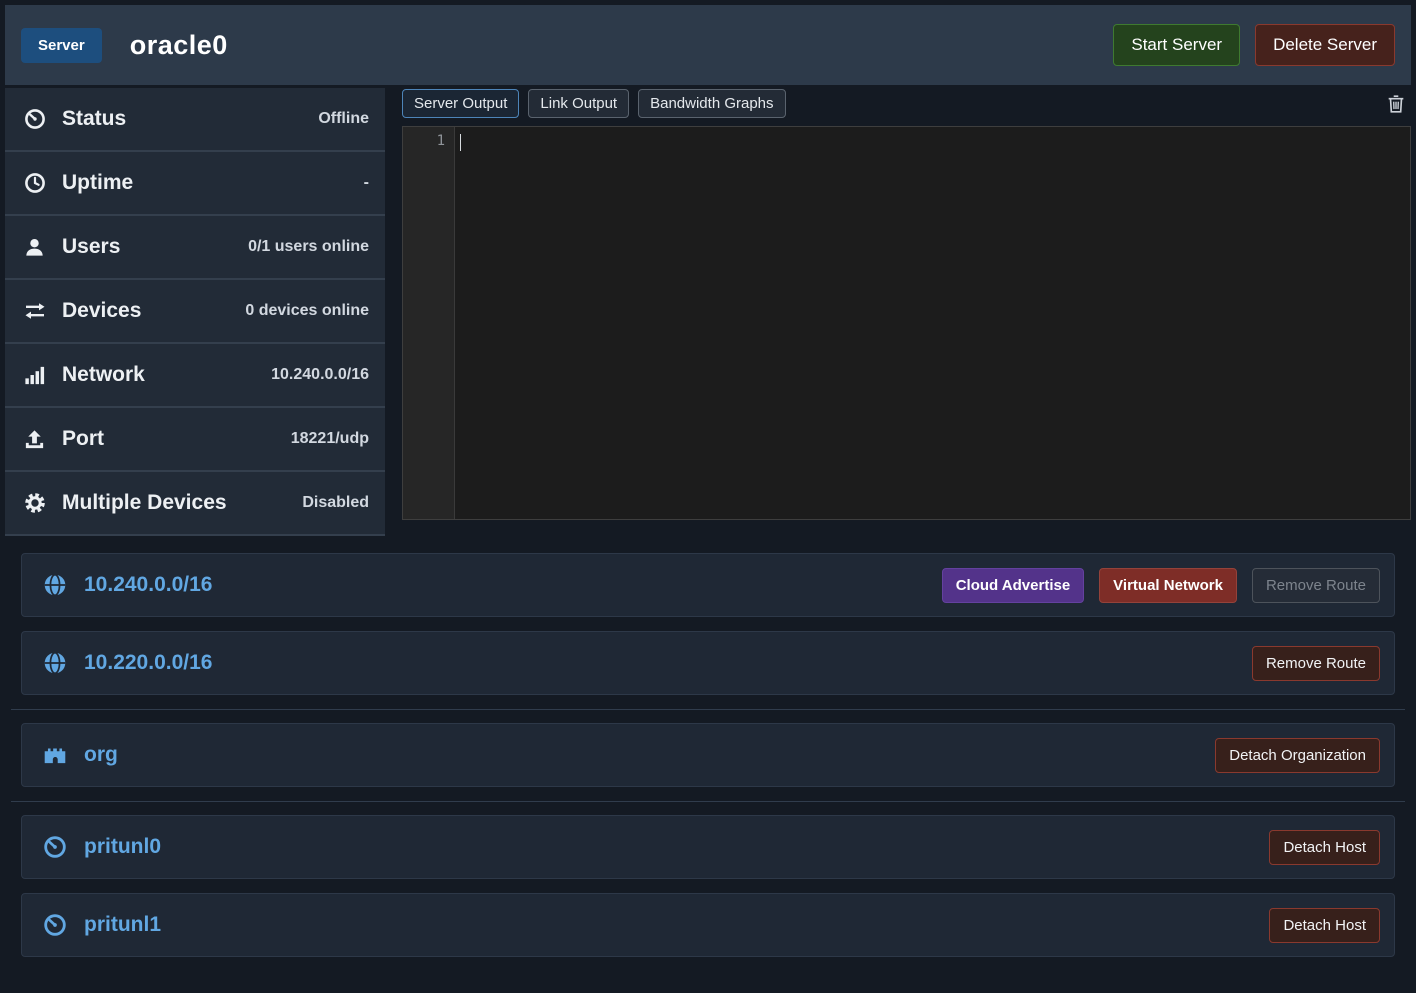 The height and width of the screenshot is (993, 1416). What do you see at coordinates (307, 310) in the screenshot?
I see `devices-value: 0 devices online` at bounding box center [307, 310].